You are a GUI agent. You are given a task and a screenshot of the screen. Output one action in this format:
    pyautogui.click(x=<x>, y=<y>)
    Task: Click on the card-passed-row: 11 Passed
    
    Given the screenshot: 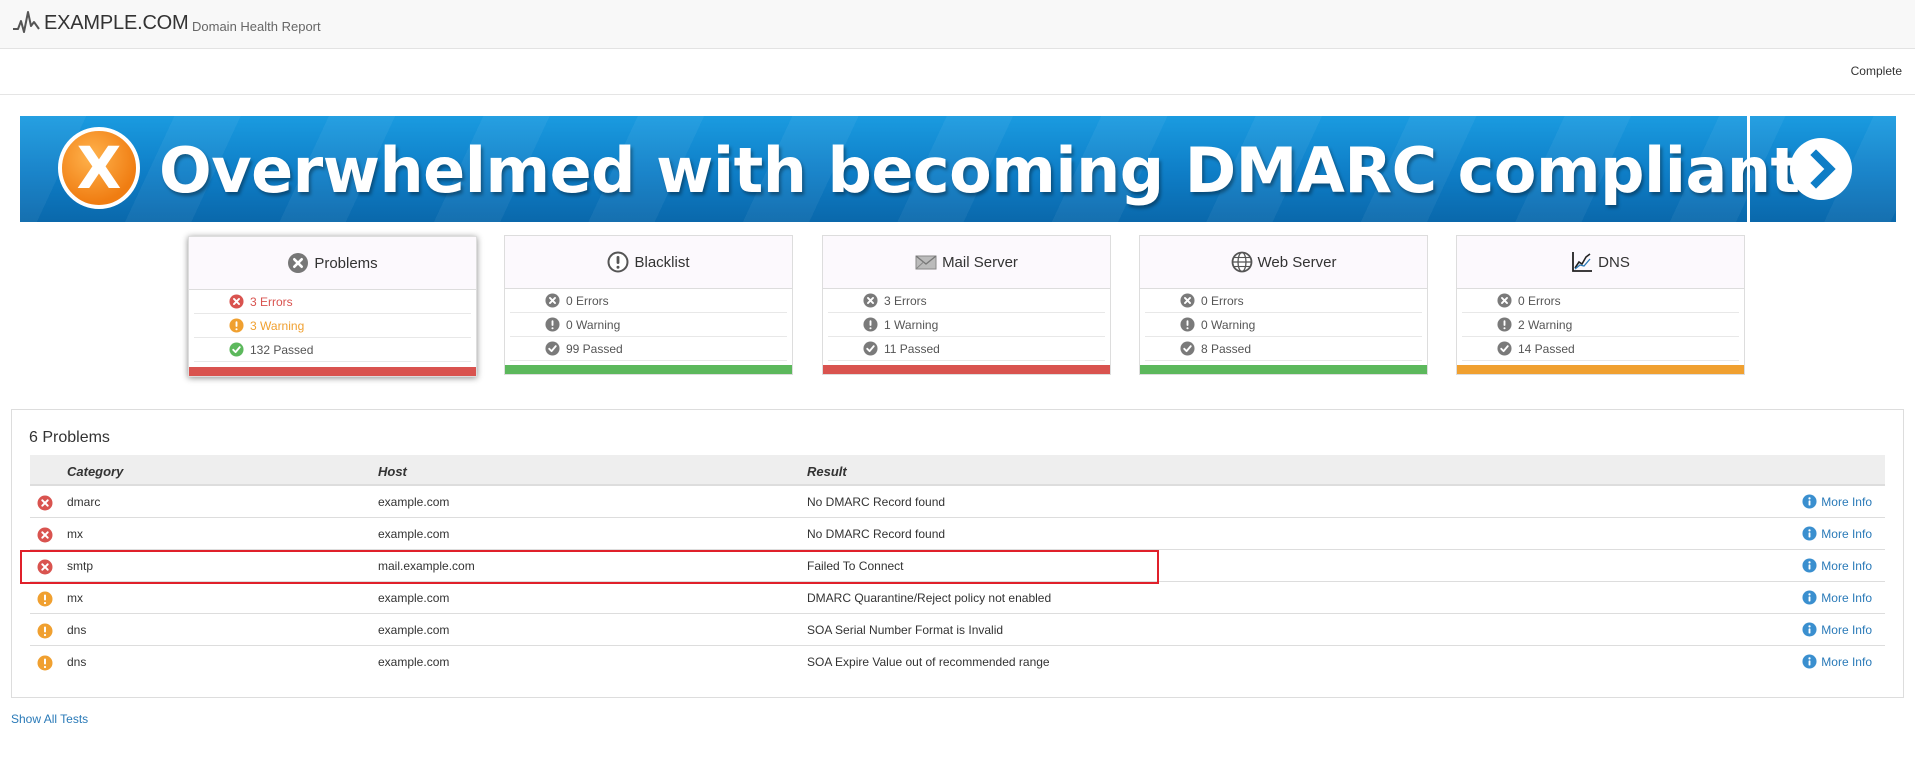 What is the action you would take?
    pyautogui.click(x=966, y=349)
    